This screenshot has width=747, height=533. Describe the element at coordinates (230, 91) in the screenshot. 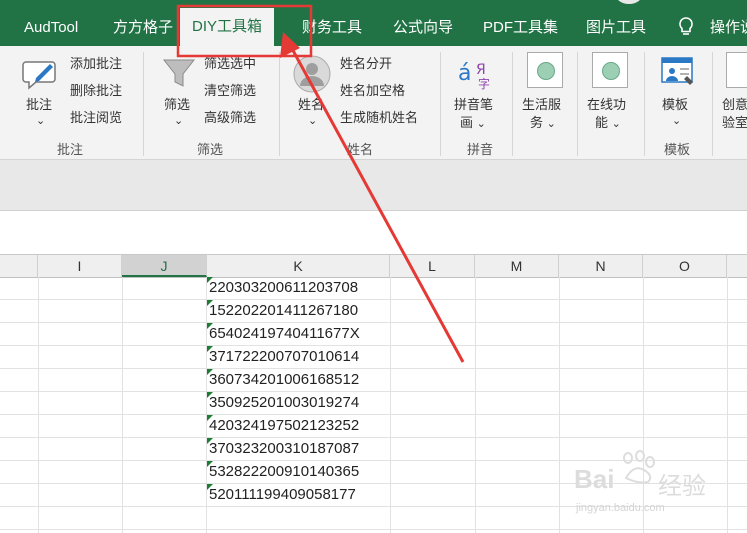

I see `clear-filter-button: 清空筛选` at that location.